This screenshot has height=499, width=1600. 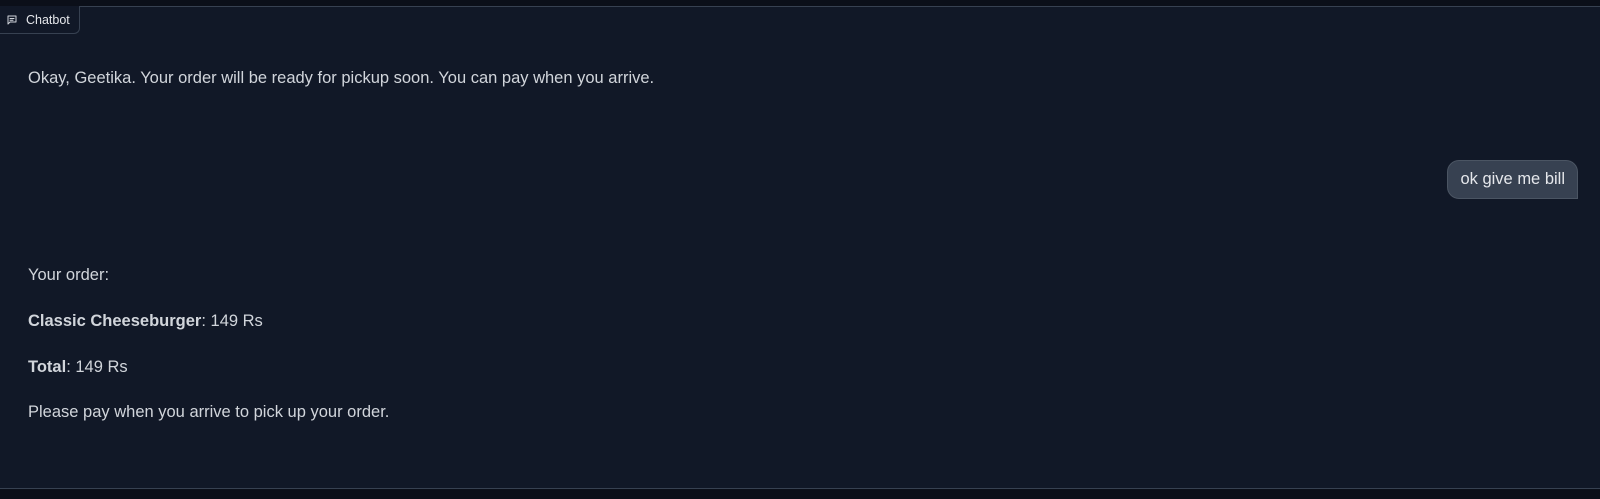 I want to click on user-message-bubble: ok give me bill, so click(x=1512, y=179).